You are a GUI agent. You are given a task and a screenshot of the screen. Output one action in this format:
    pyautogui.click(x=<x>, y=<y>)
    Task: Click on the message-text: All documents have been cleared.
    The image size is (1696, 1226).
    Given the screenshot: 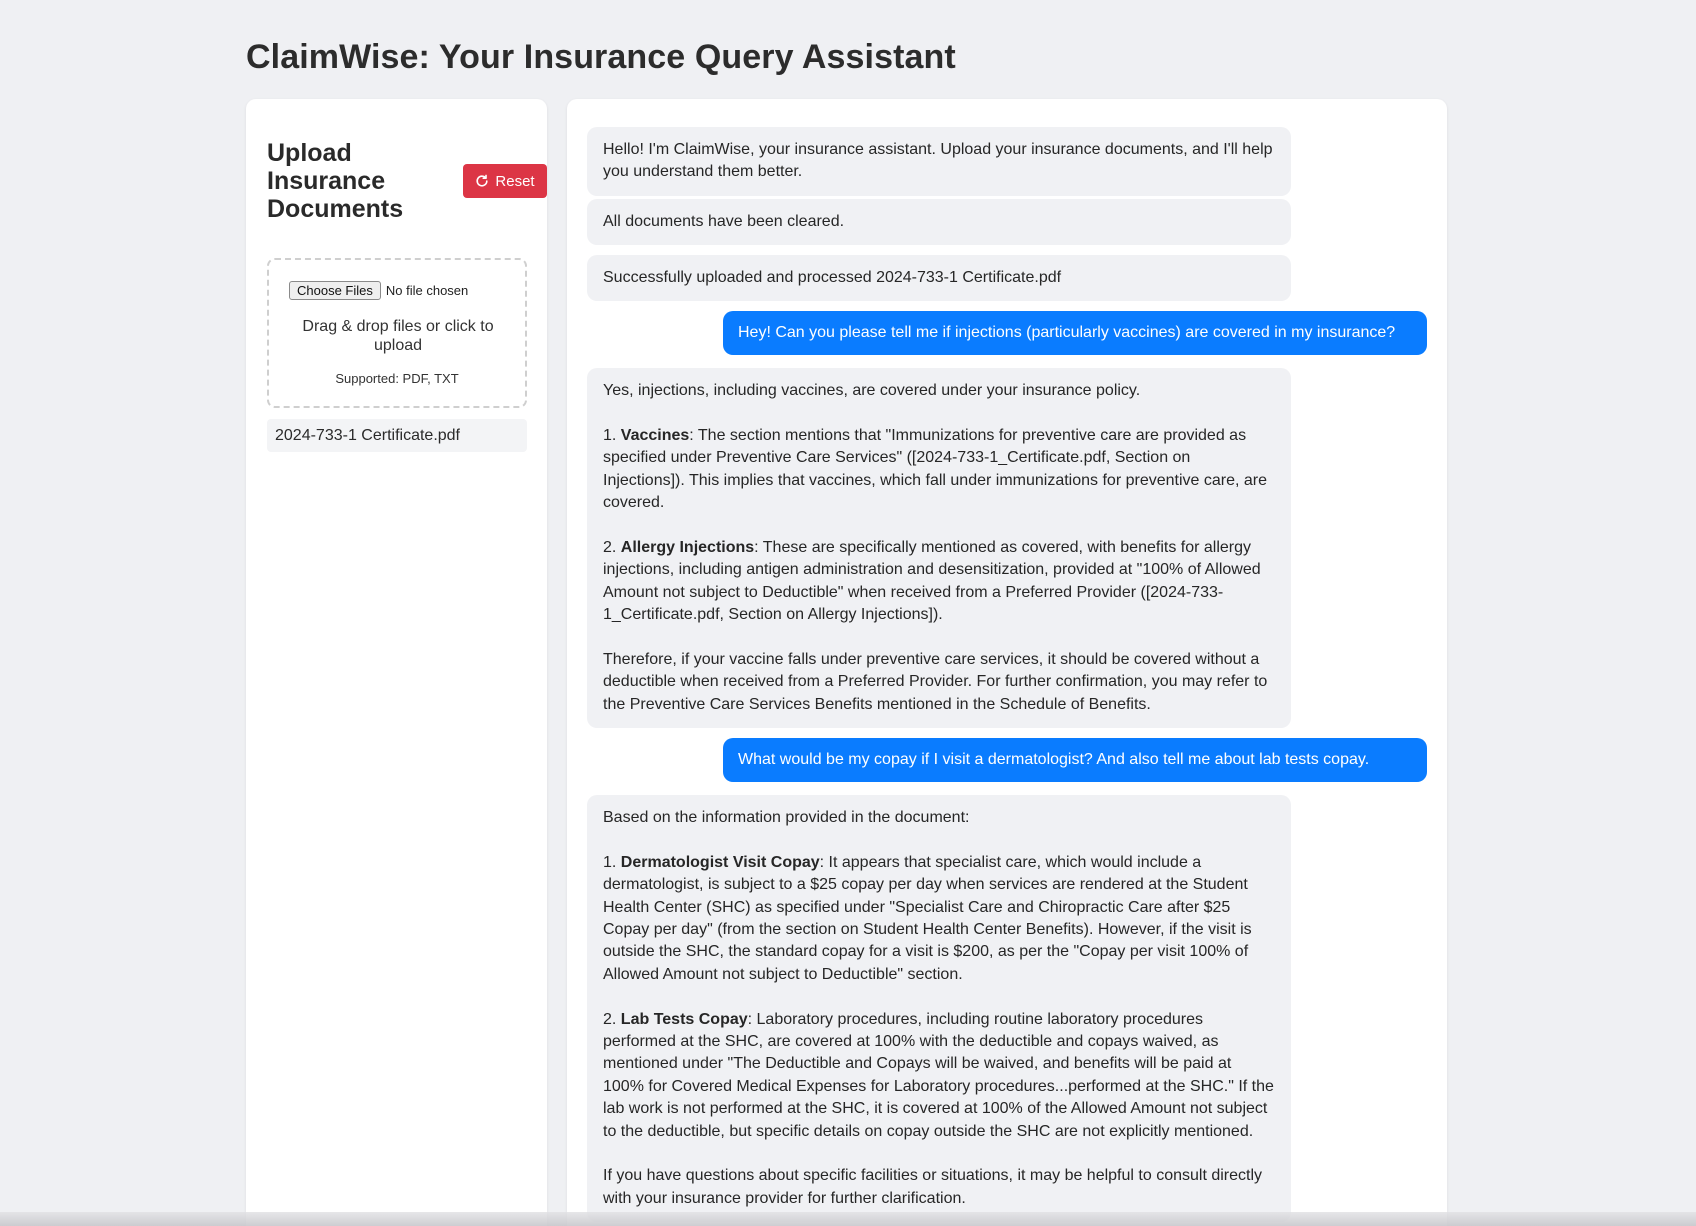 What is the action you would take?
    pyautogui.click(x=724, y=221)
    